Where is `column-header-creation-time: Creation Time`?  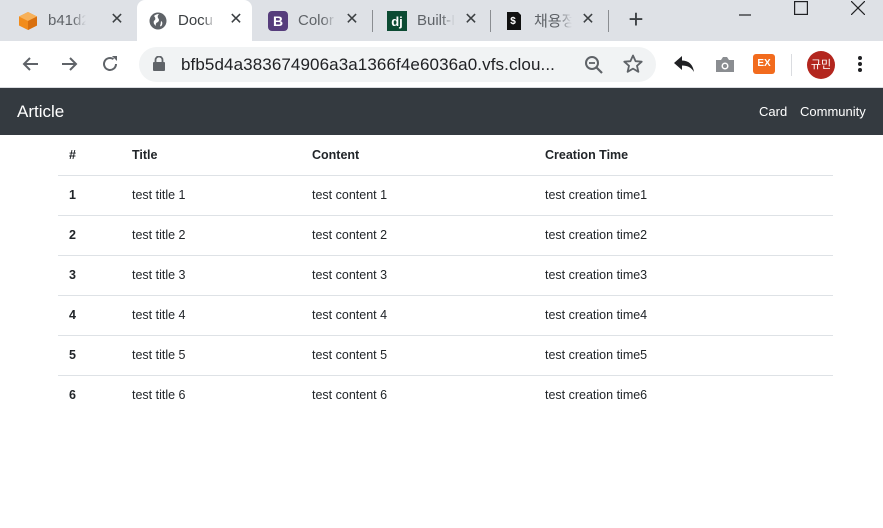
column-header-creation-time: Creation Time is located at coordinates (683, 155).